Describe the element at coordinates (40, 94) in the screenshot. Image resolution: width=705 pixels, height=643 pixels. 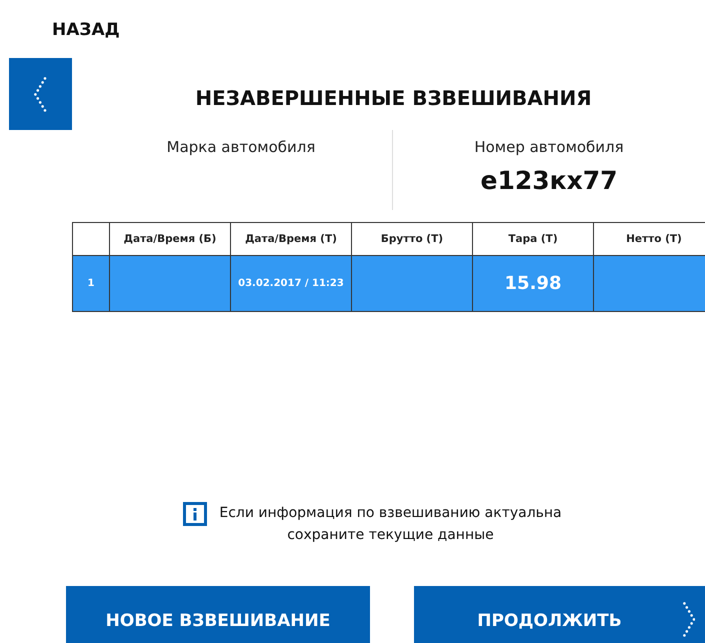
I see `chevron-left-icon` at that location.